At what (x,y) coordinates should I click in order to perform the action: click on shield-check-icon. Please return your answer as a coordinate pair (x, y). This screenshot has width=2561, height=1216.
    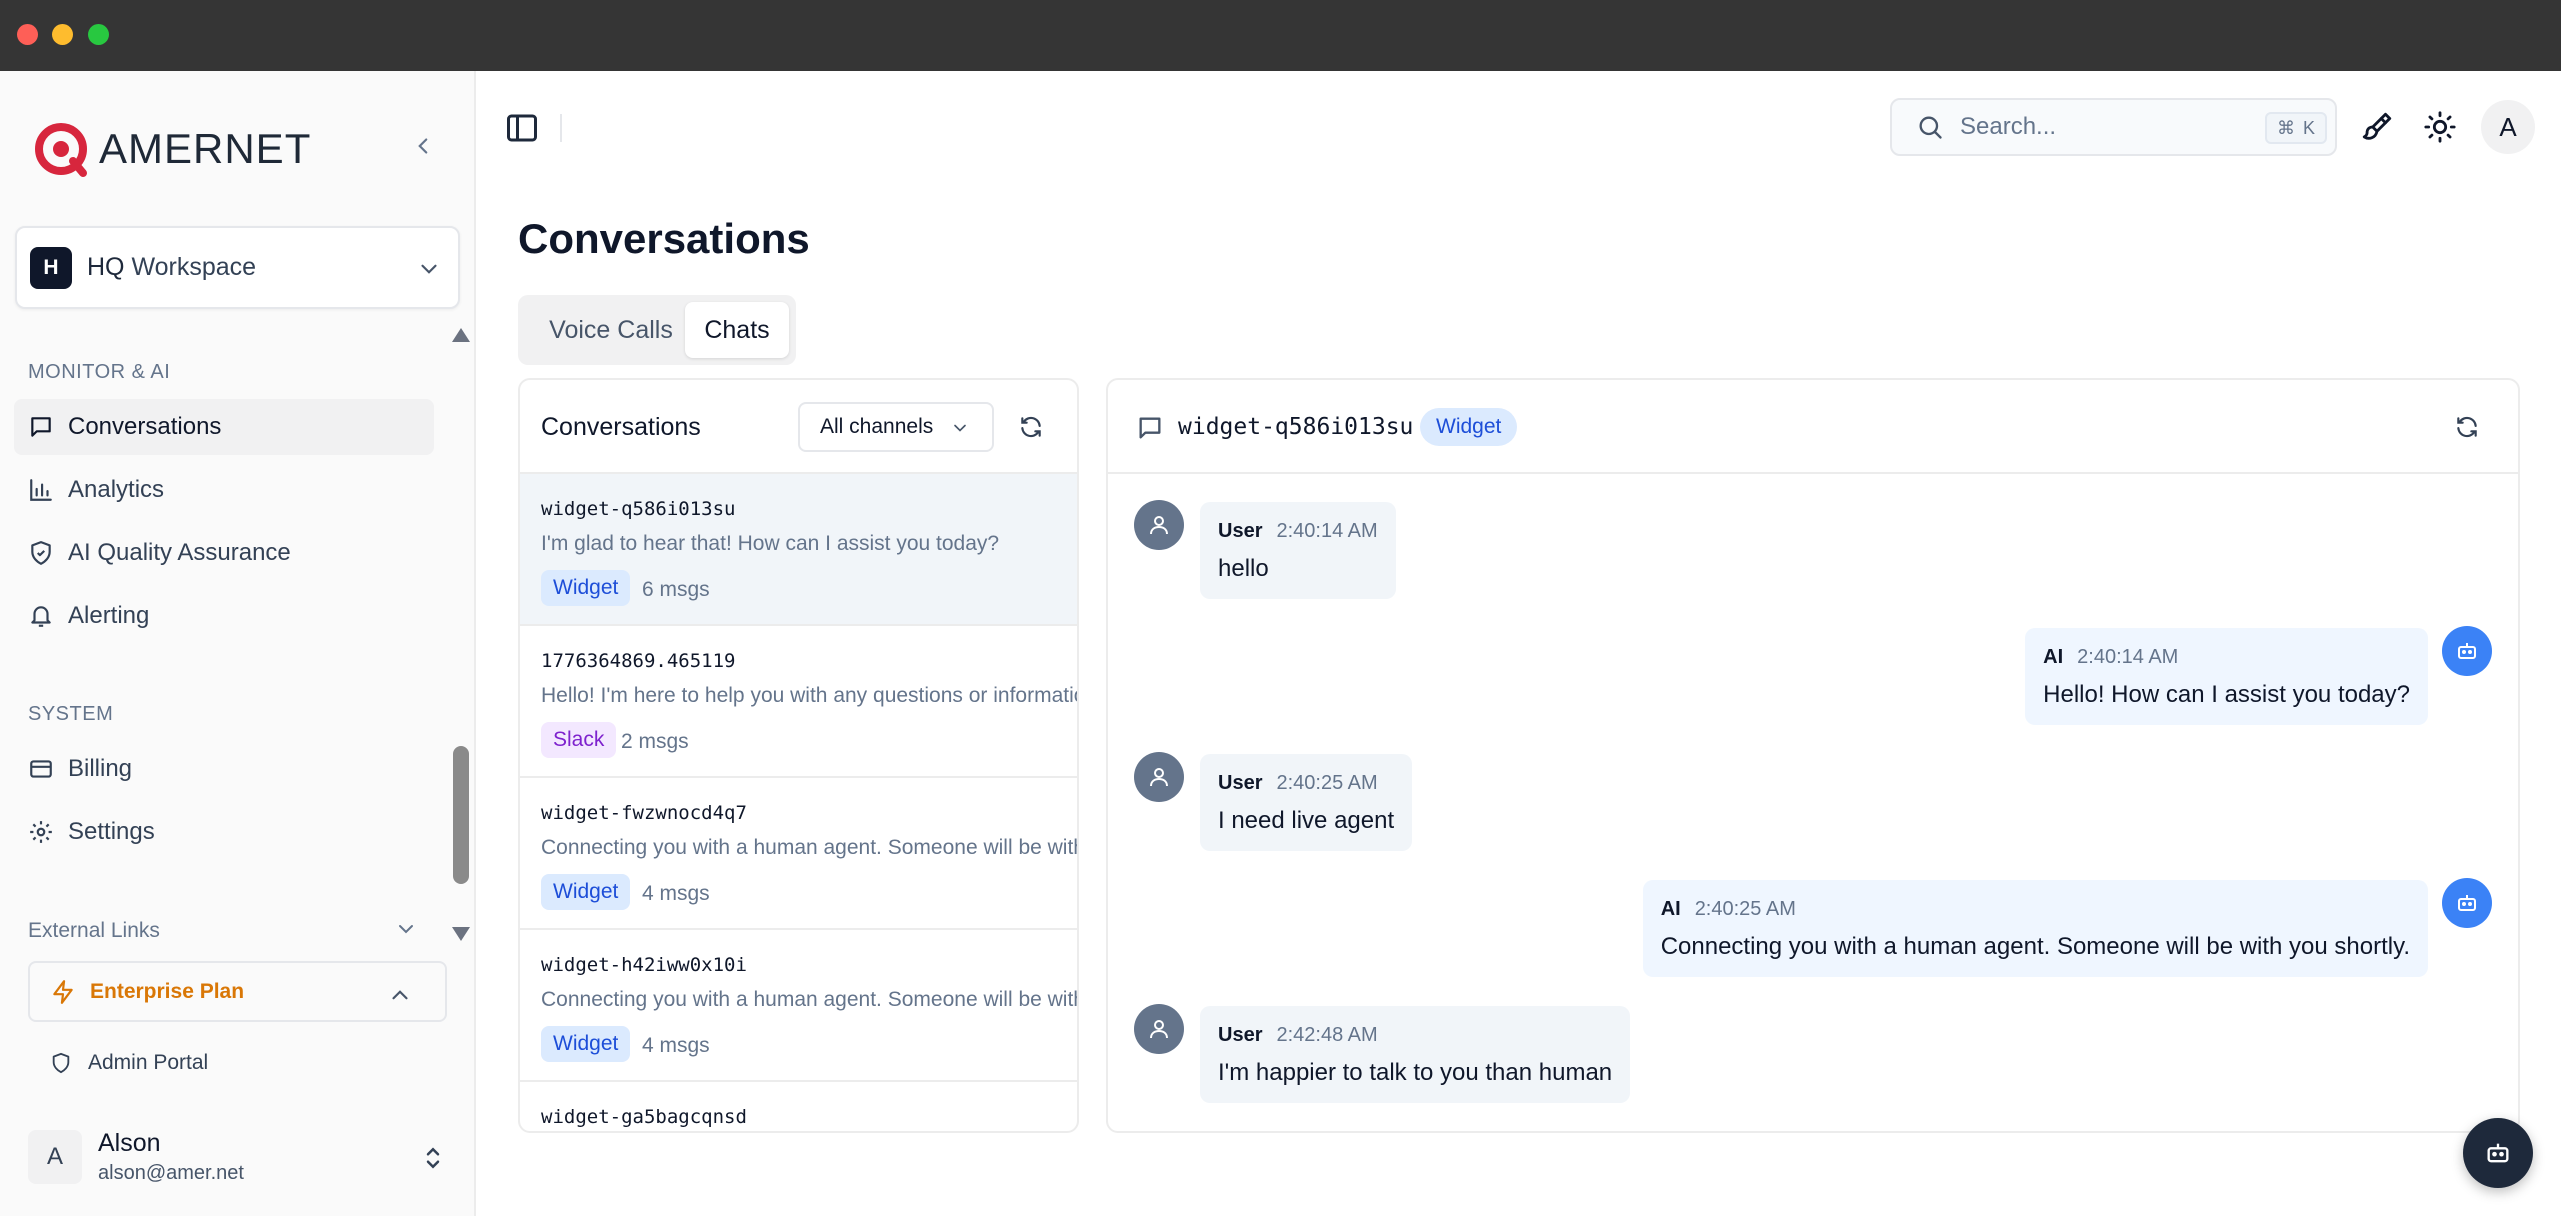
    Looking at the image, I should click on (41, 553).